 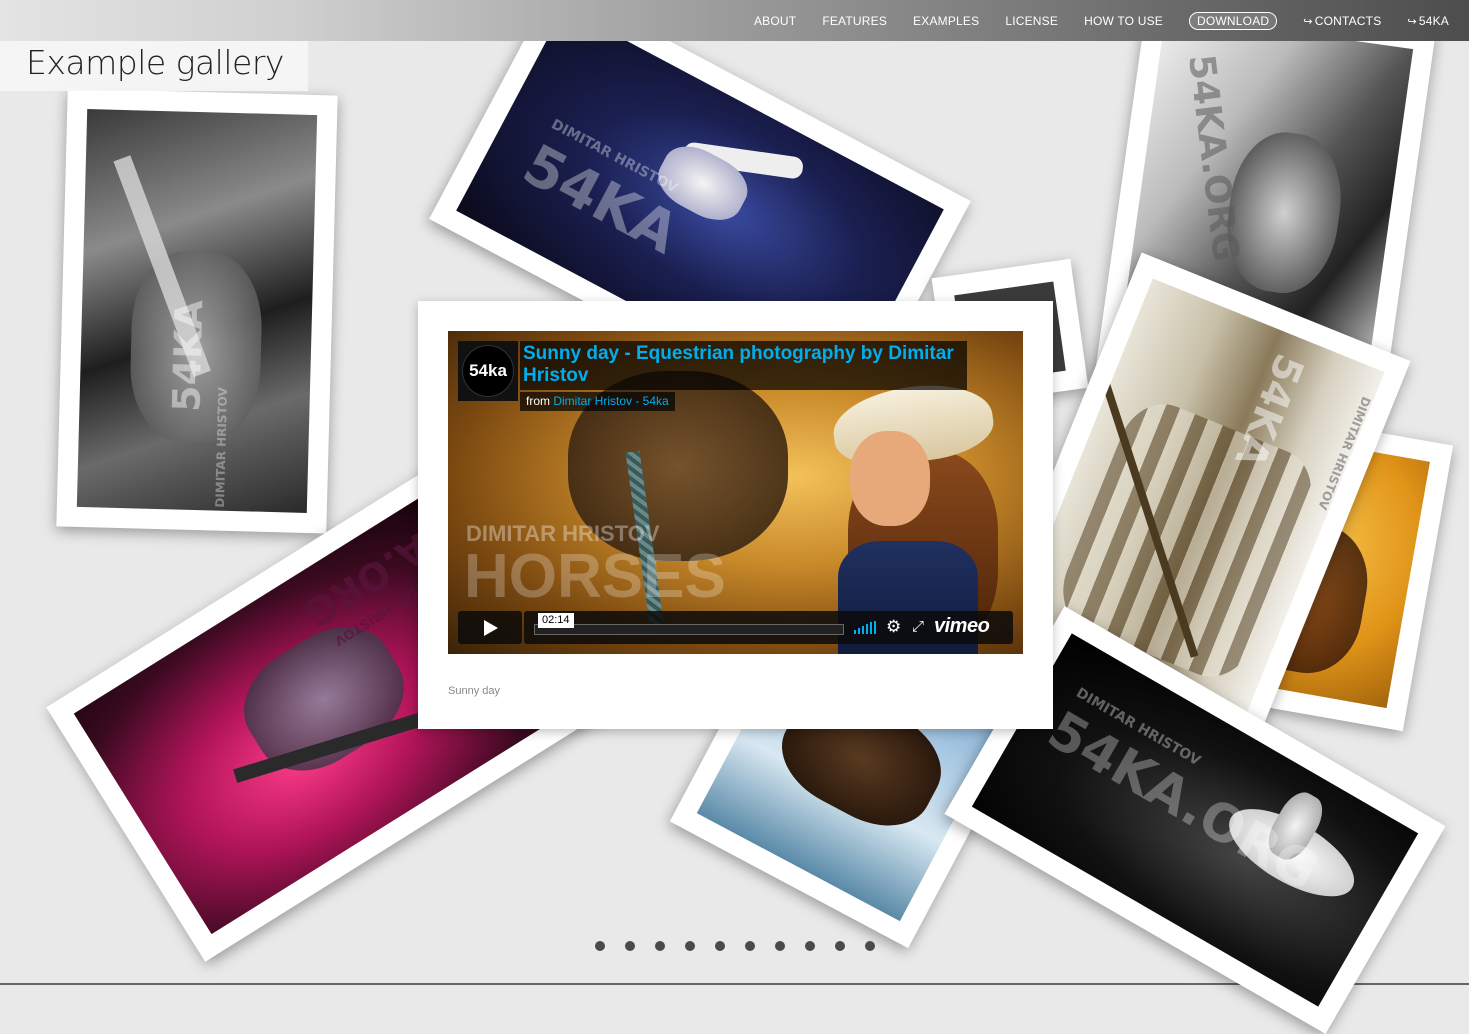 I want to click on nav-contacts-label: CONTACTS, so click(x=1348, y=20).